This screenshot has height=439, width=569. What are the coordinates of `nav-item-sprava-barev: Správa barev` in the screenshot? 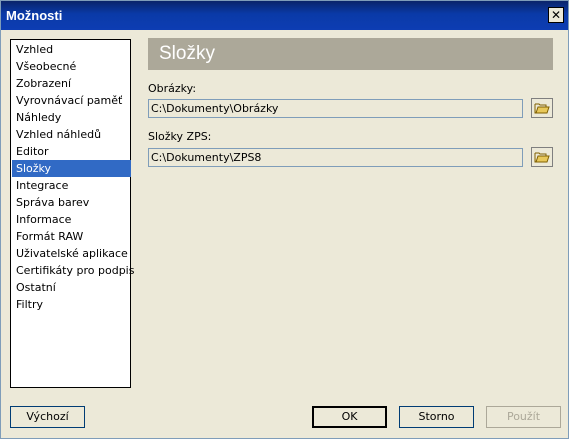 It's located at (71, 202).